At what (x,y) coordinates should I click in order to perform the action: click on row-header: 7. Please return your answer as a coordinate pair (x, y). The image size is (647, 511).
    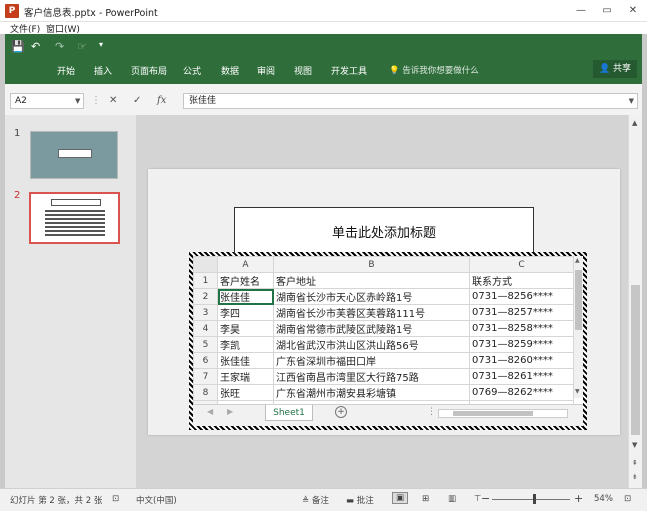
    Looking at the image, I should click on (205, 376).